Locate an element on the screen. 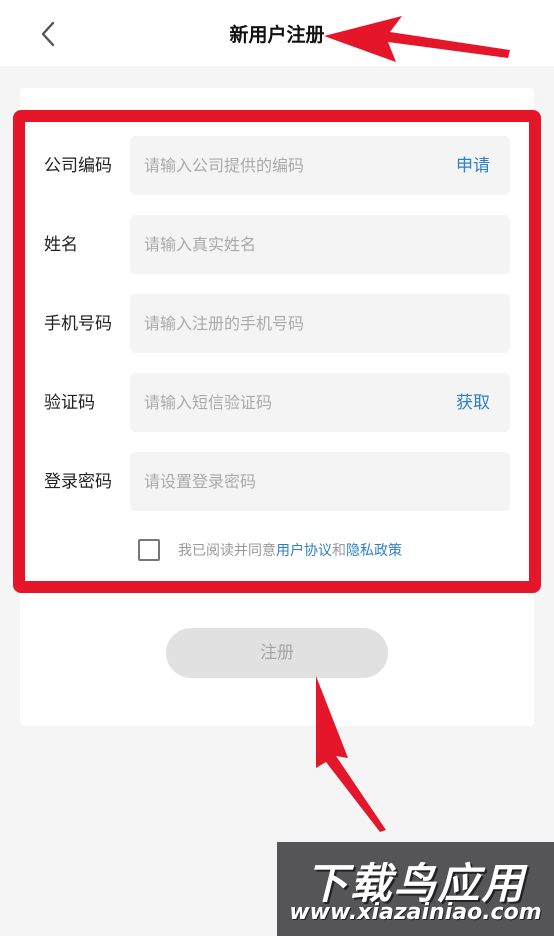  register-button: 注册 is located at coordinates (277, 653).